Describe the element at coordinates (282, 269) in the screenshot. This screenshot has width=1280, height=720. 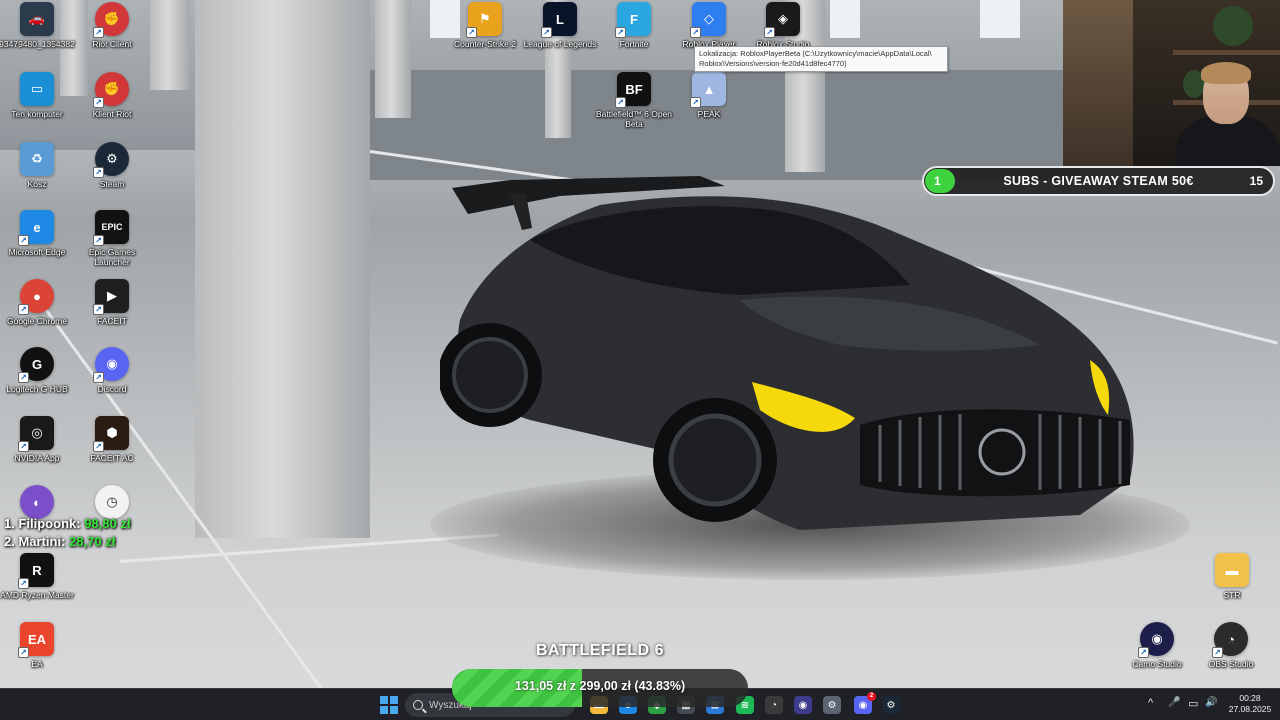
I see `wallpaper-main-pillar` at that location.